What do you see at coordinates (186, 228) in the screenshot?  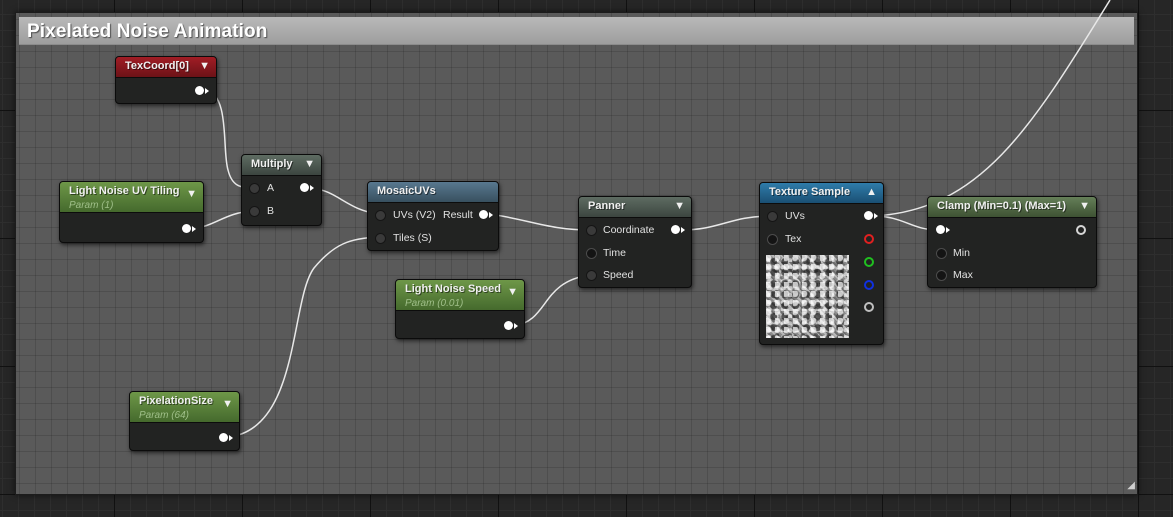 I see `uv-tiling-output-pin` at bounding box center [186, 228].